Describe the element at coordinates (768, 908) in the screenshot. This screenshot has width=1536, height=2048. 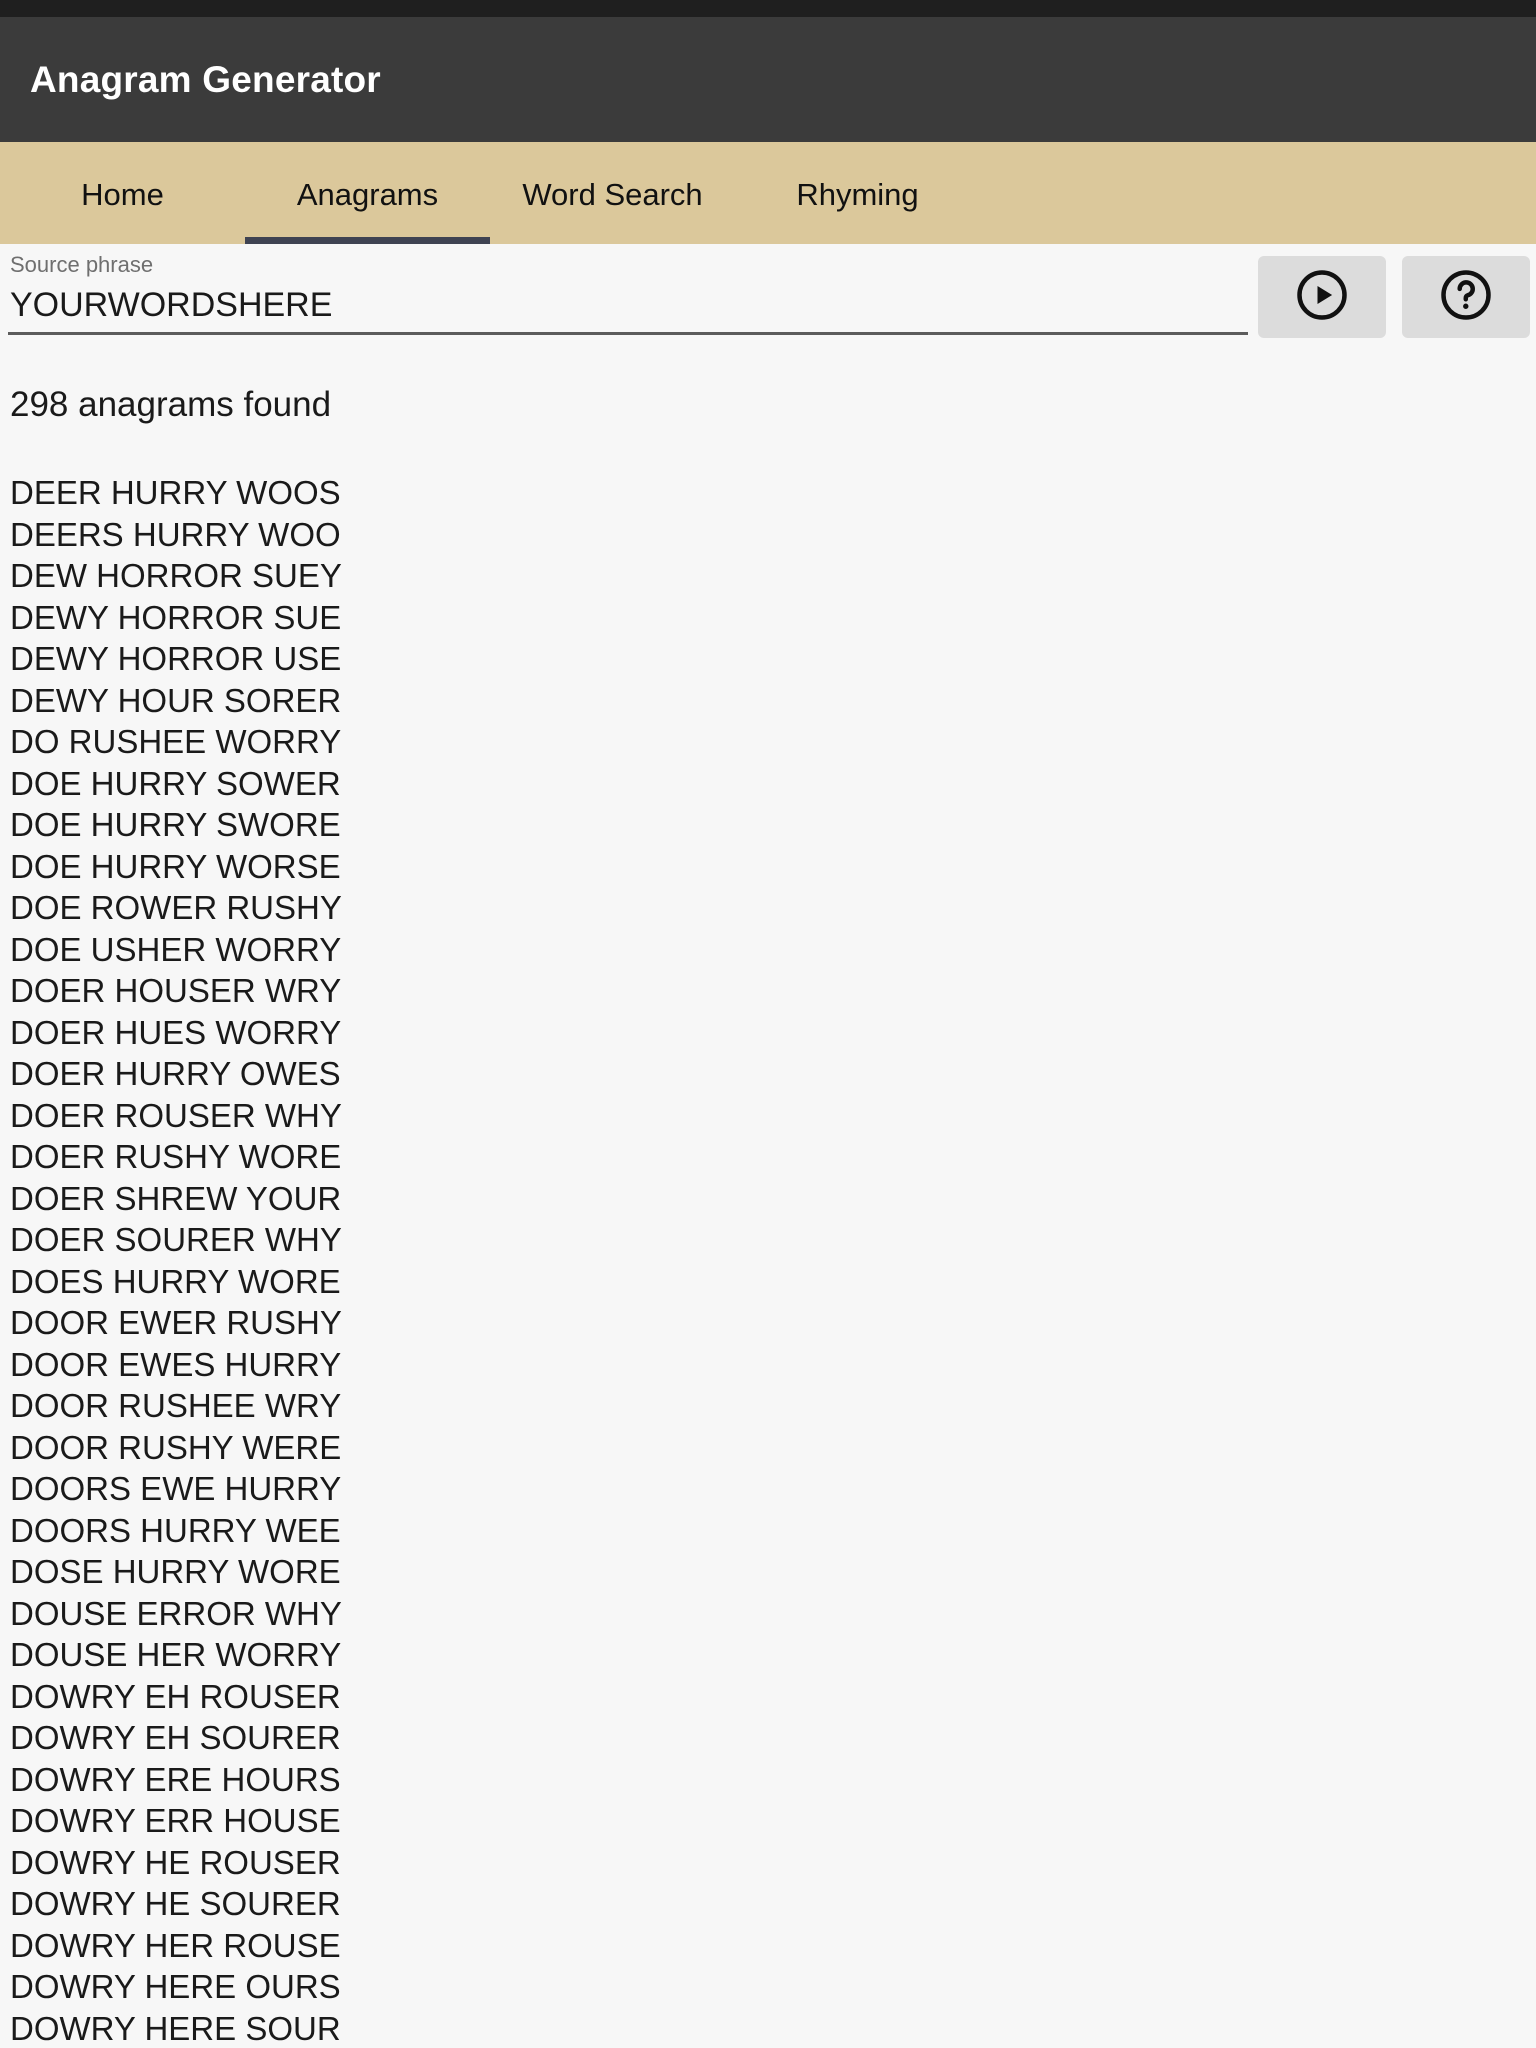
I see `list-item: DOE ROWER RUSHY` at that location.